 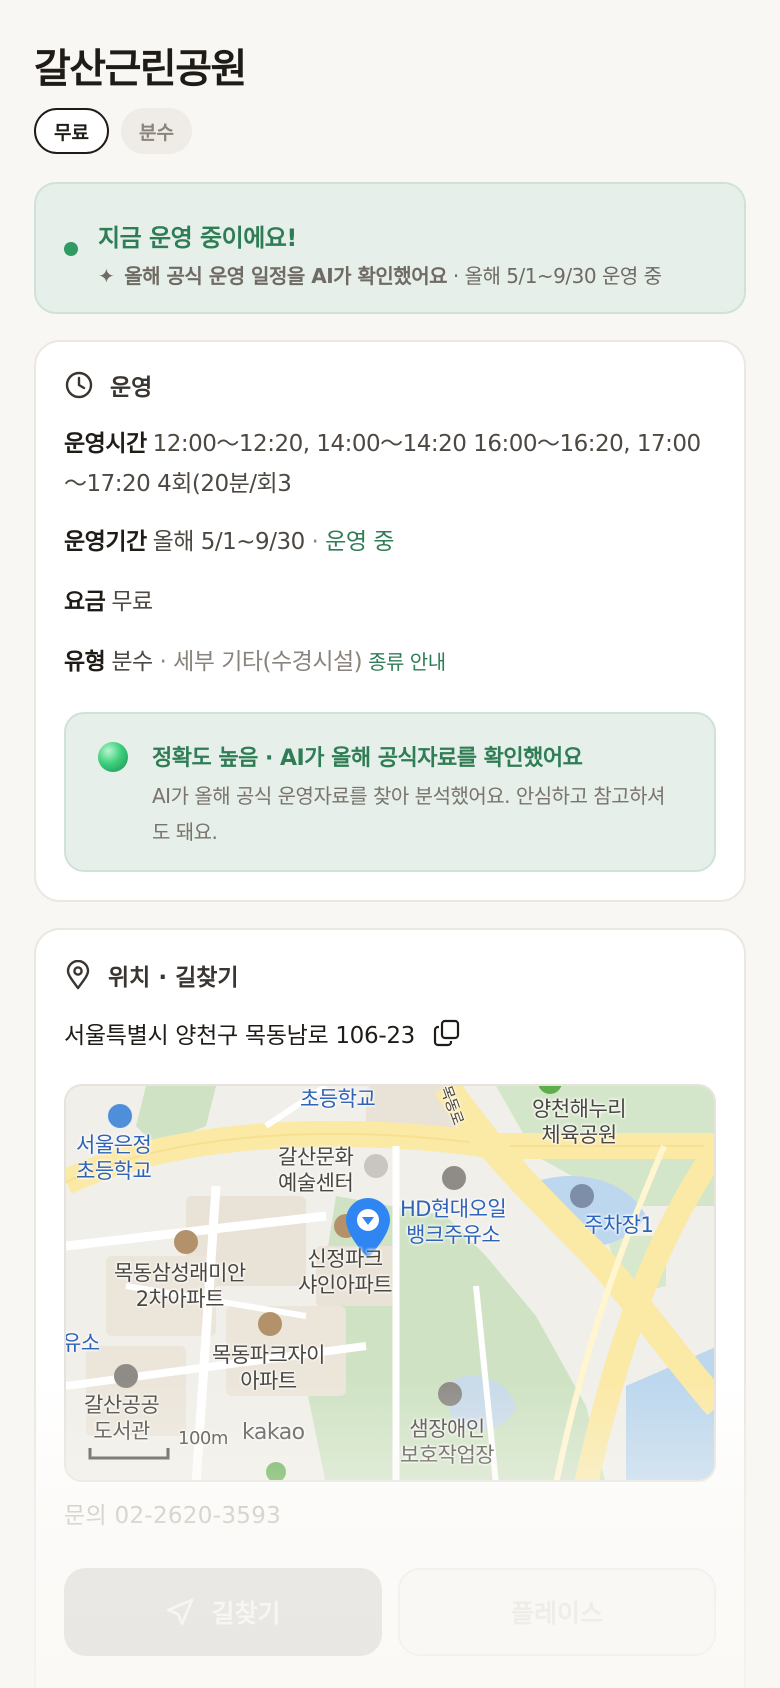 I want to click on type-row: 유형 분수 · 세부 기타(수경시설) 종류 안내, so click(x=390, y=662).